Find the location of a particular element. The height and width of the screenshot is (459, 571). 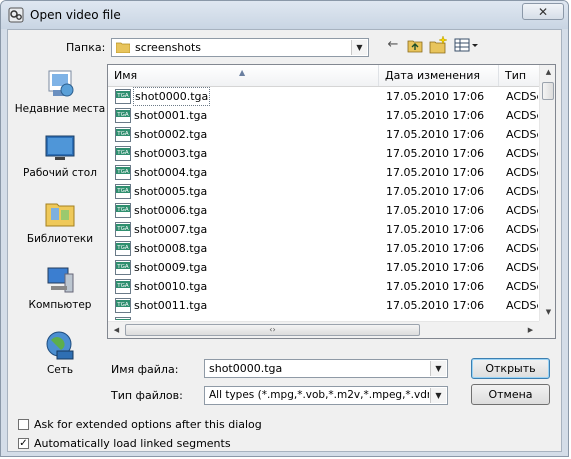

column-type: Тип is located at coordinates (519, 75).